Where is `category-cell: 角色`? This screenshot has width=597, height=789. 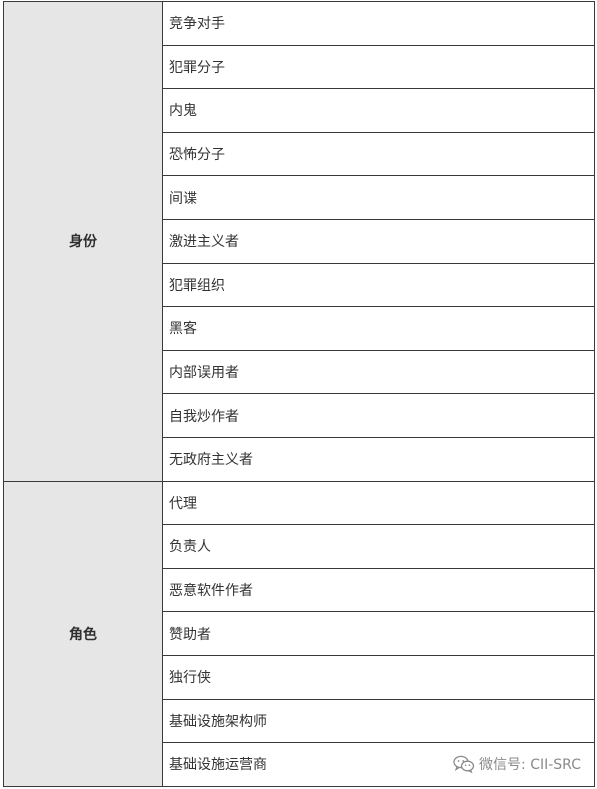
category-cell: 角色 is located at coordinates (83, 633).